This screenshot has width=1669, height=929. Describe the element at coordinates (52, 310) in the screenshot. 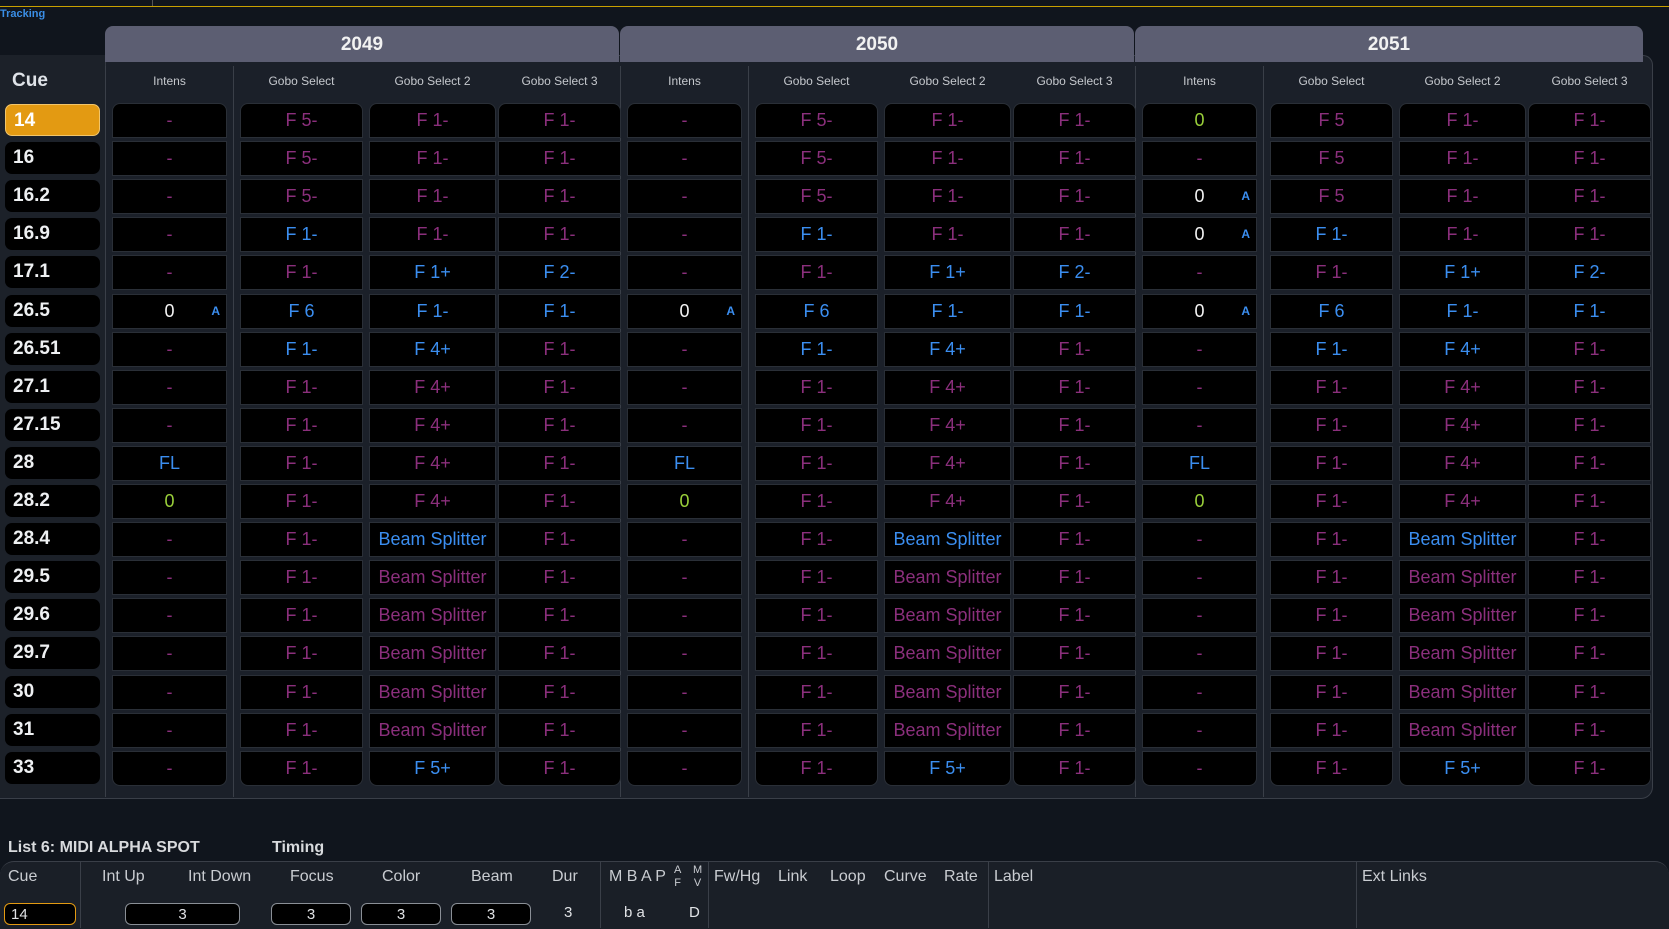

I see `cue-row-label: 26.5` at that location.